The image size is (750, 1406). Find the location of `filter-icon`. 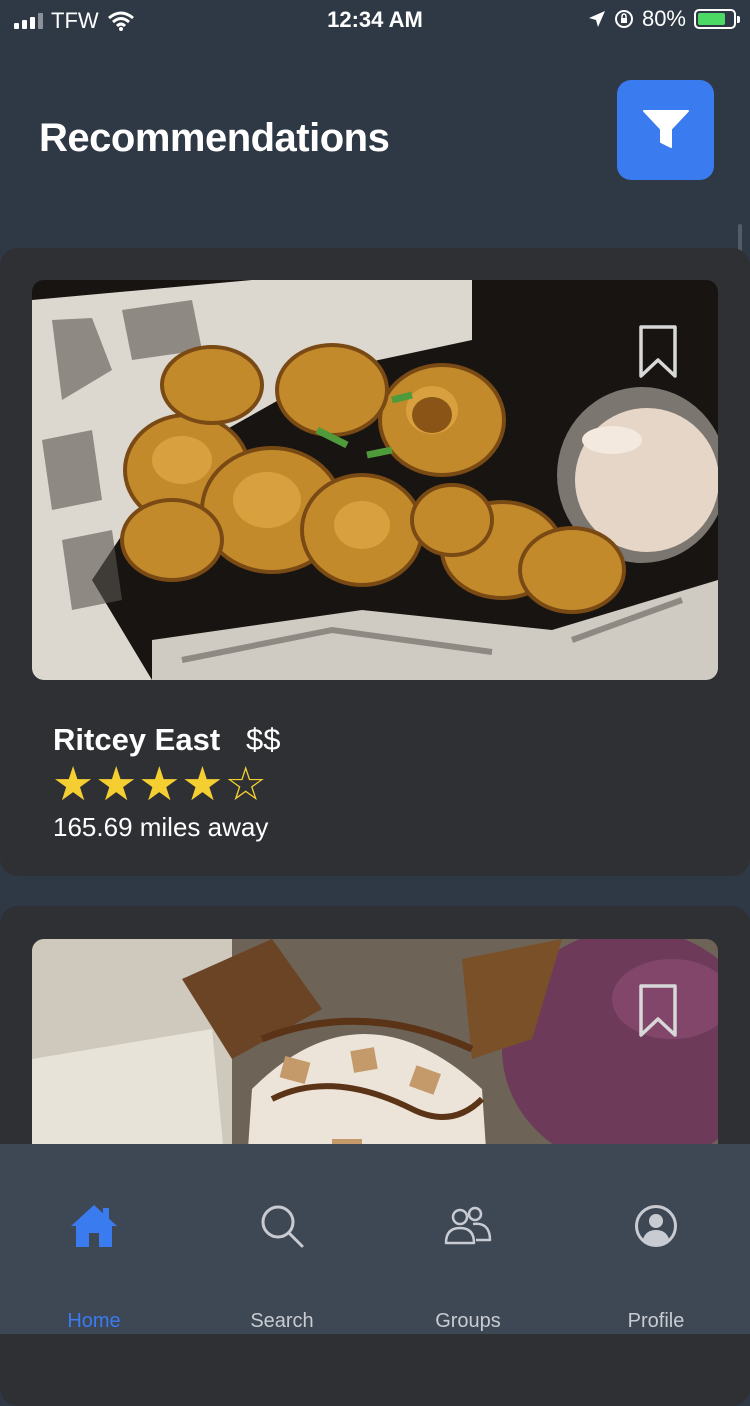

filter-icon is located at coordinates (665, 129).